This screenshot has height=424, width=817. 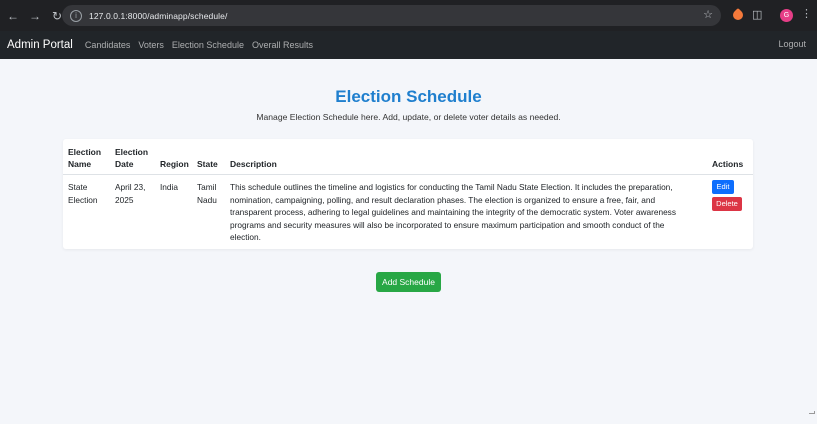 I want to click on header-description: Description, so click(x=253, y=164).